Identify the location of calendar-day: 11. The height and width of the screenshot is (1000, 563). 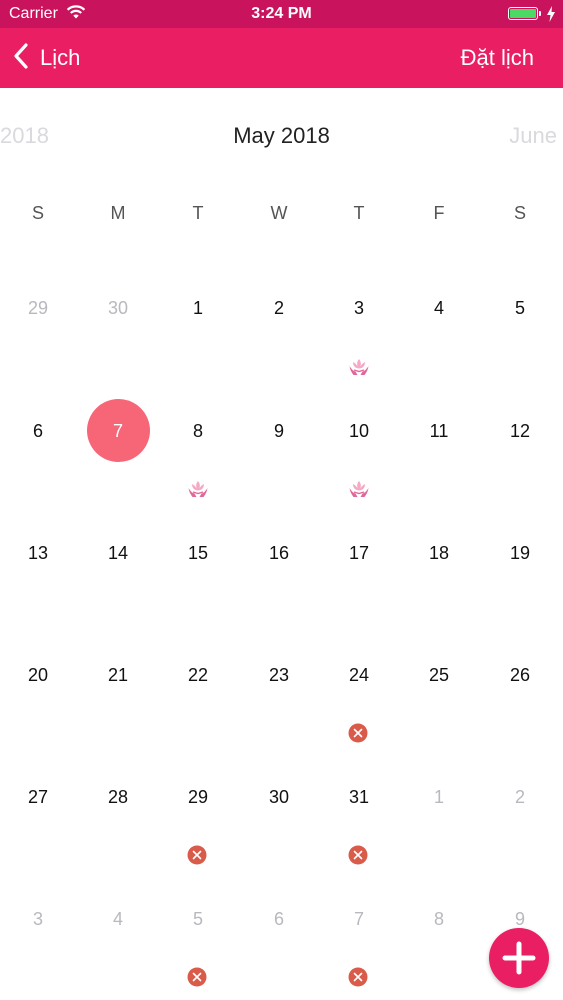
(439, 431).